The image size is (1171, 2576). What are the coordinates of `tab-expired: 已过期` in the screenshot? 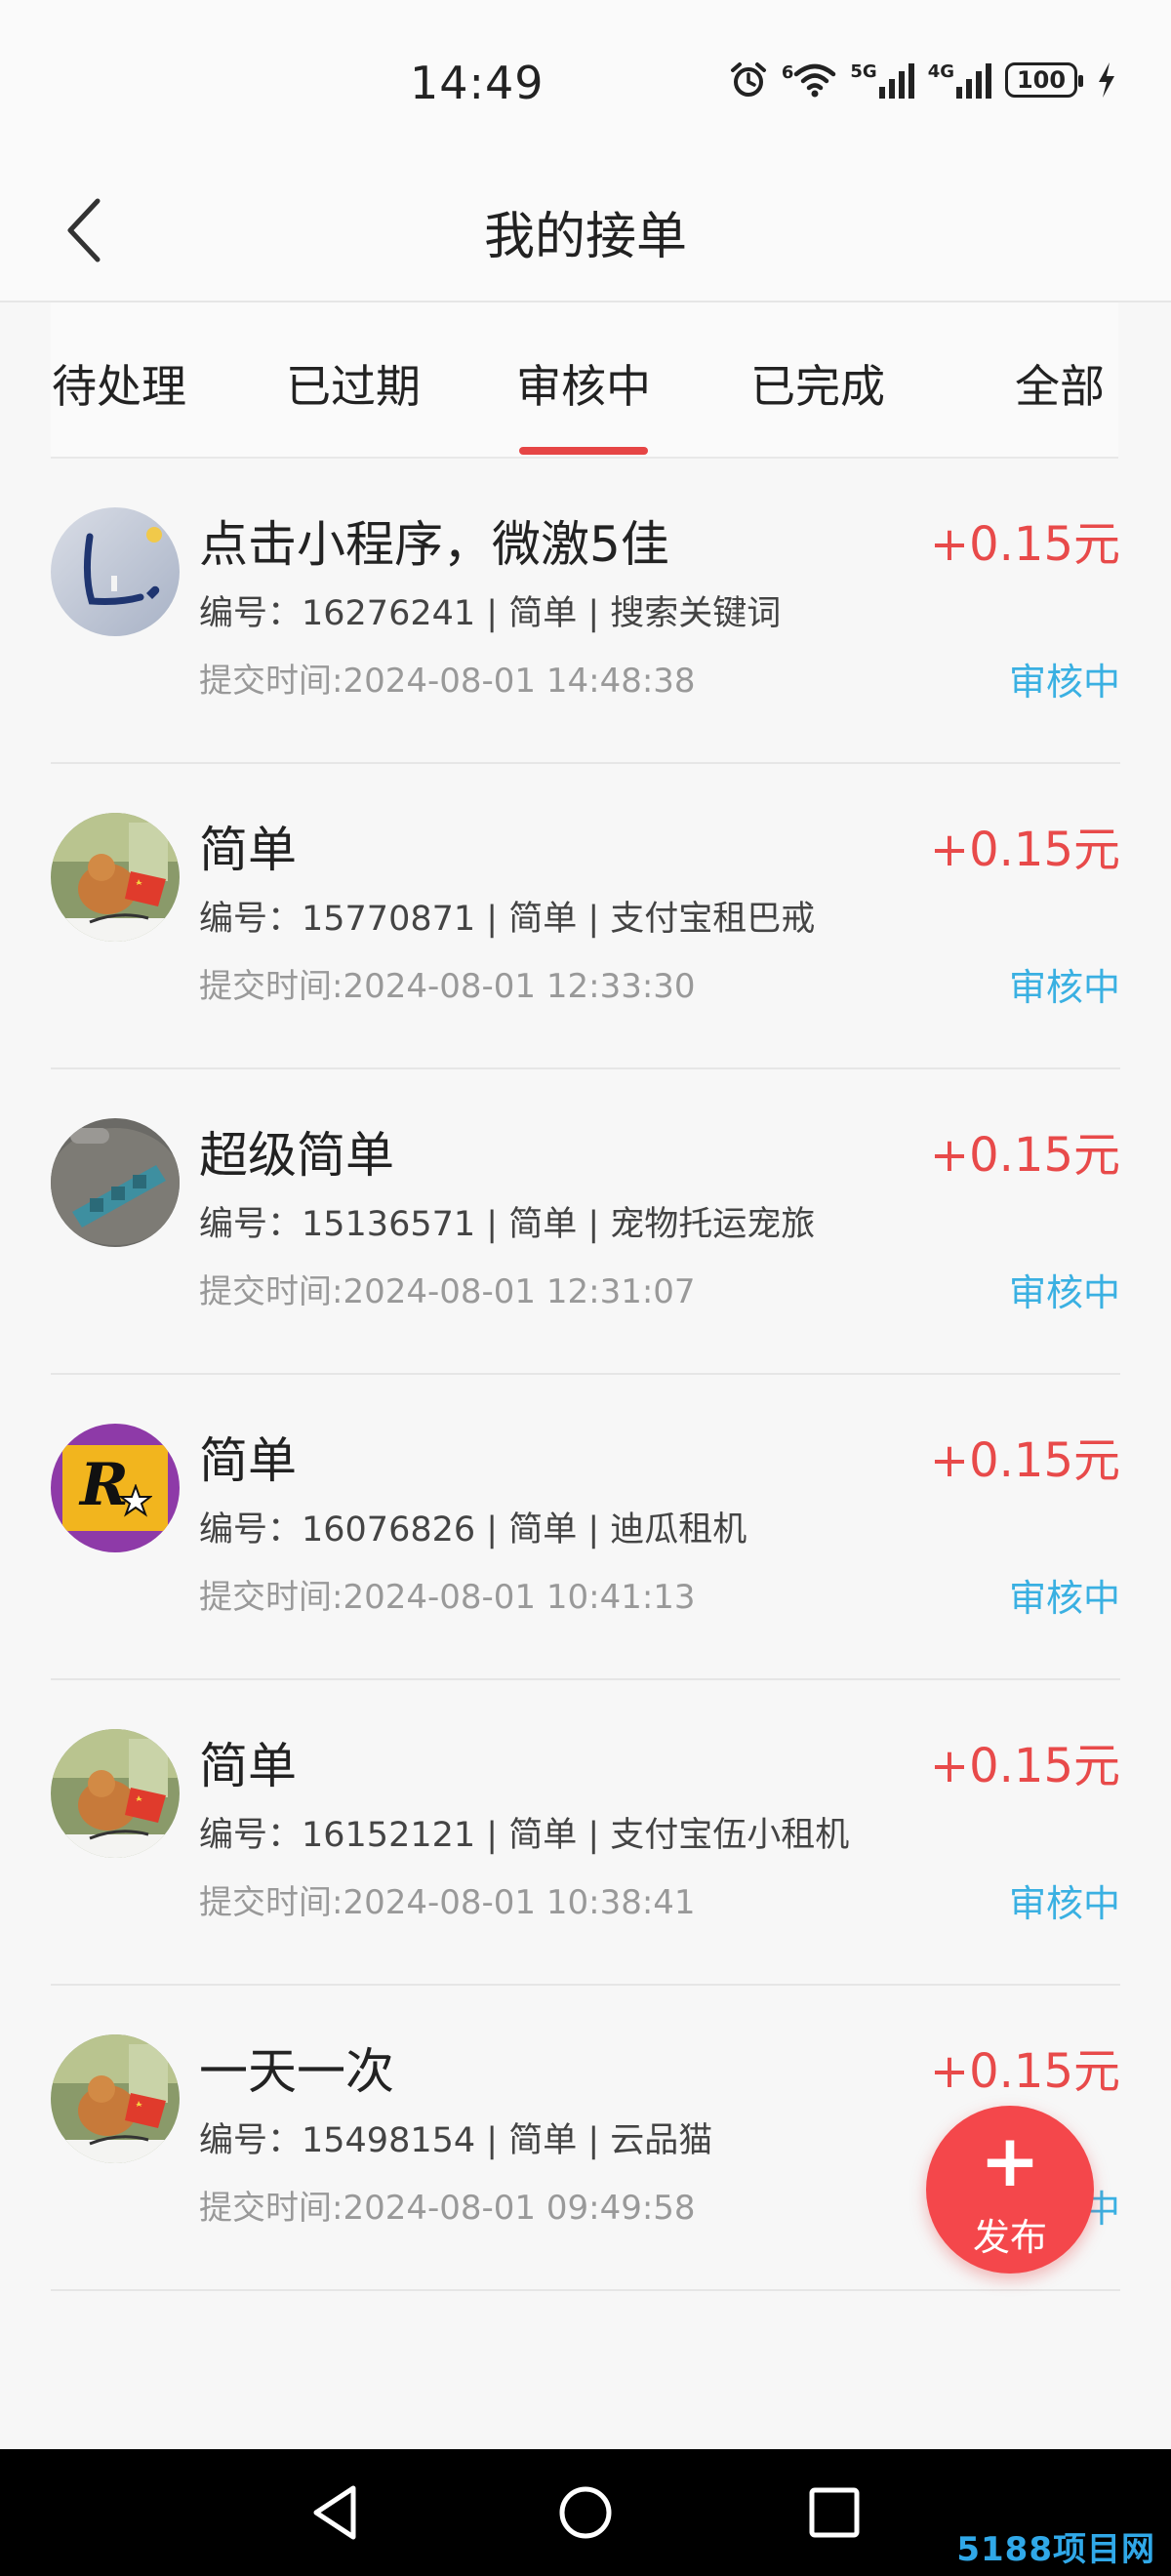 It's located at (353, 383).